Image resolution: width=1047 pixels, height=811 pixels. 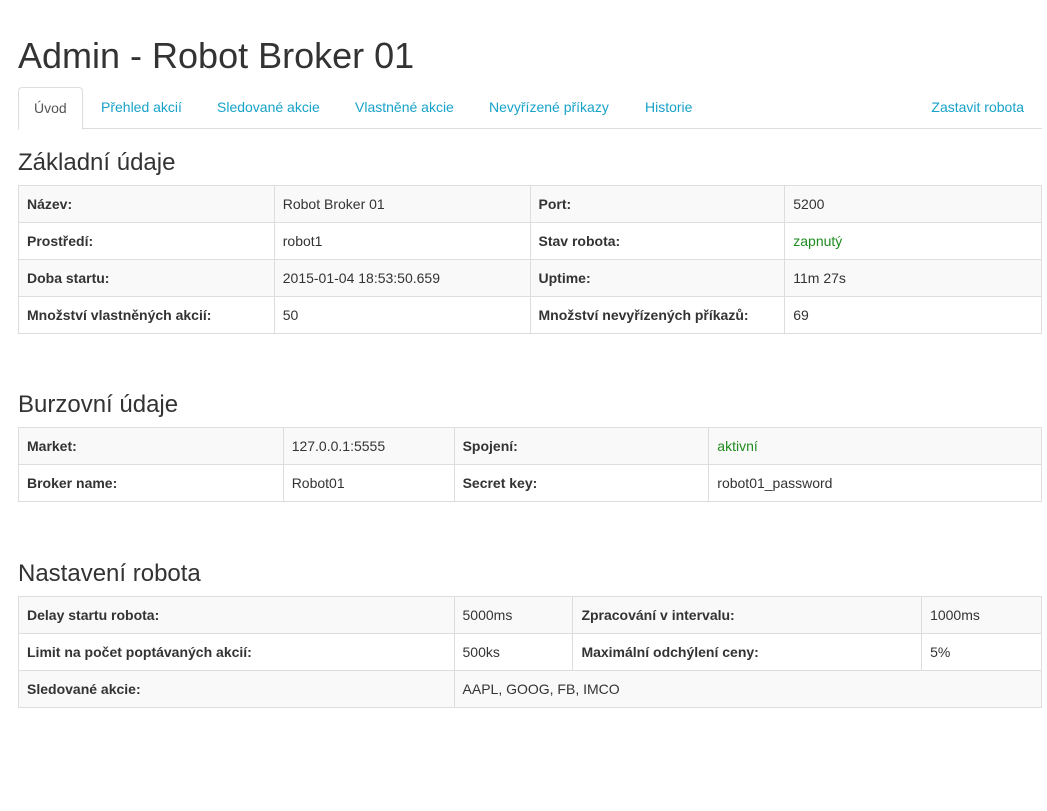 What do you see at coordinates (236, 652) in the screenshot?
I see `cell-label: Limit na počet poptávaných akcií:` at bounding box center [236, 652].